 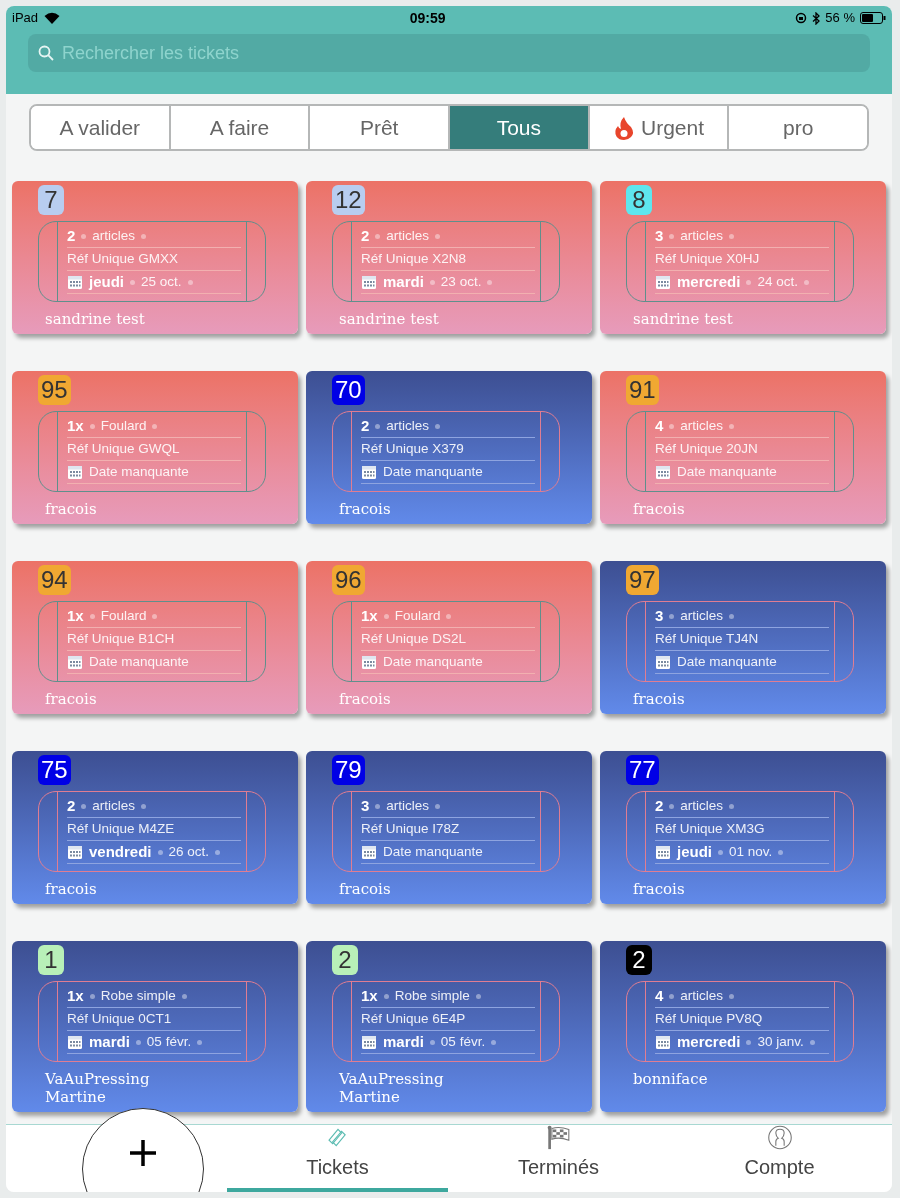 What do you see at coordinates (624, 127) in the screenshot?
I see `flame-icon` at bounding box center [624, 127].